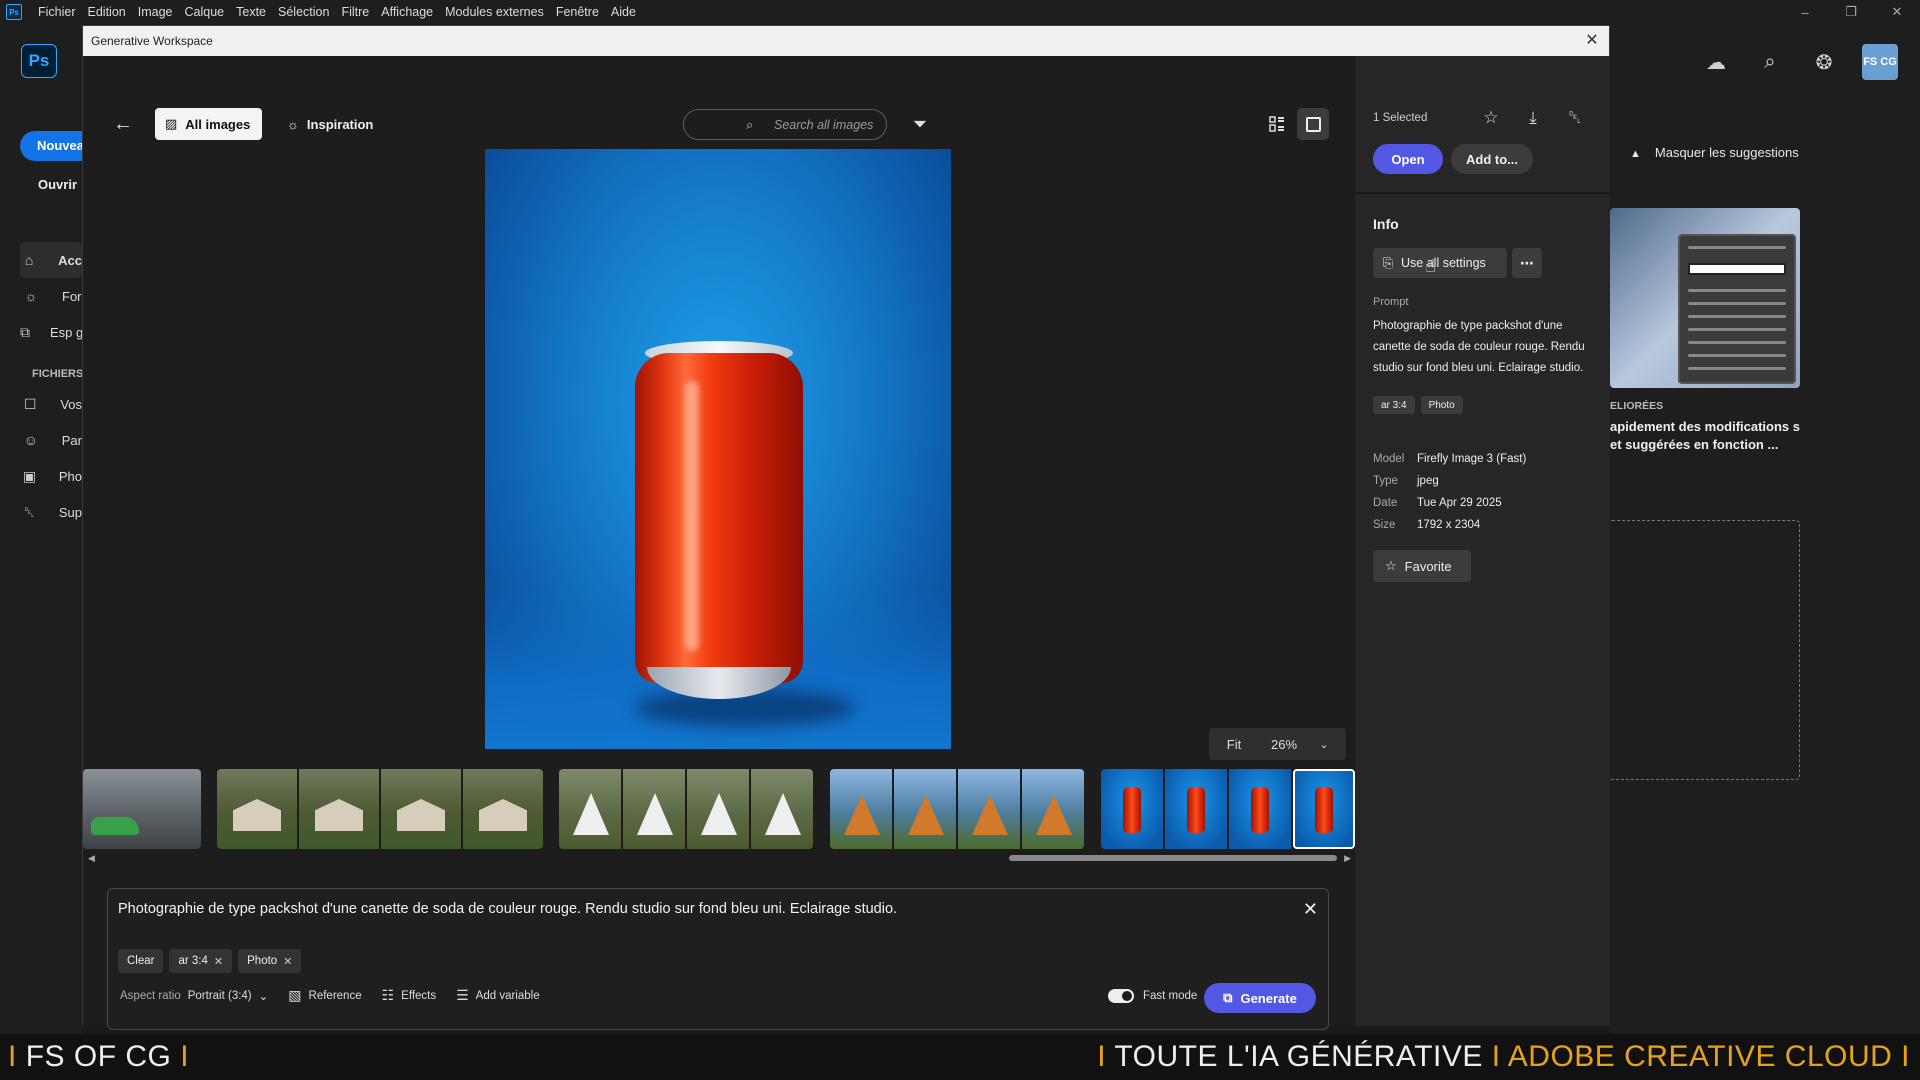 Image resolution: width=1920 pixels, height=1080 pixels. Describe the element at coordinates (51, 512) in the screenshot. I see `nav-item-deleted: ␡ Sup` at that location.